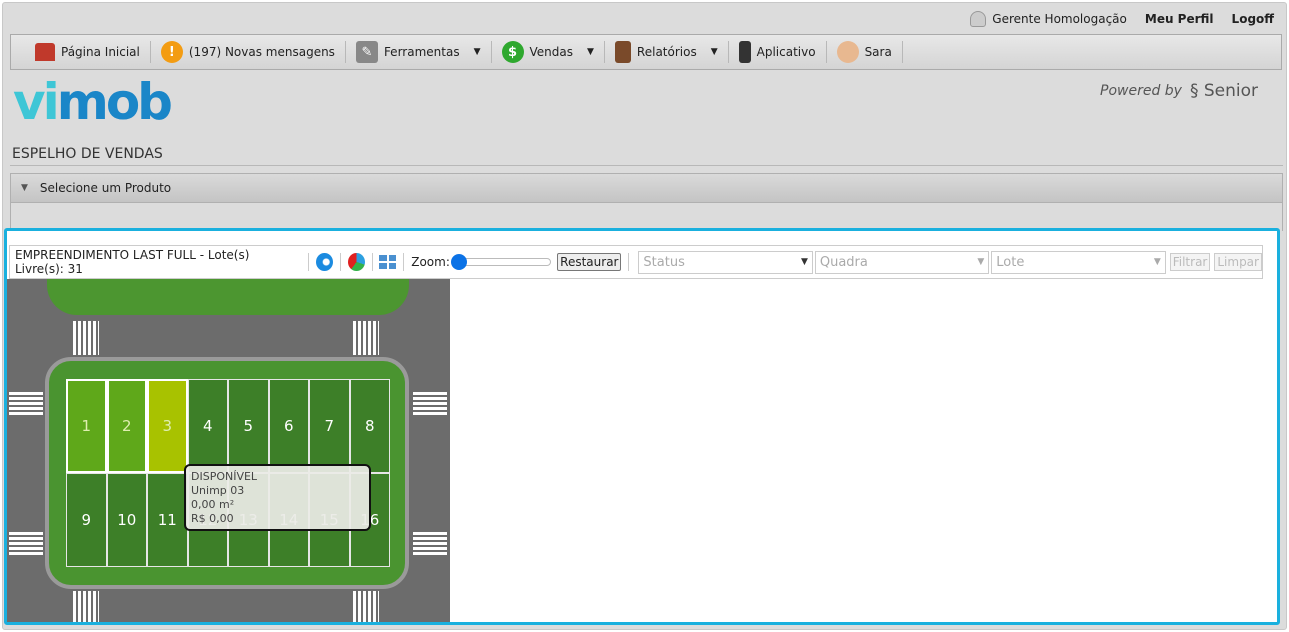 The image size is (1289, 632). I want to click on lot-tooltip: DISPONÍVEL Unimp 03 0,00 m² R$ 0,00, so click(277, 497).